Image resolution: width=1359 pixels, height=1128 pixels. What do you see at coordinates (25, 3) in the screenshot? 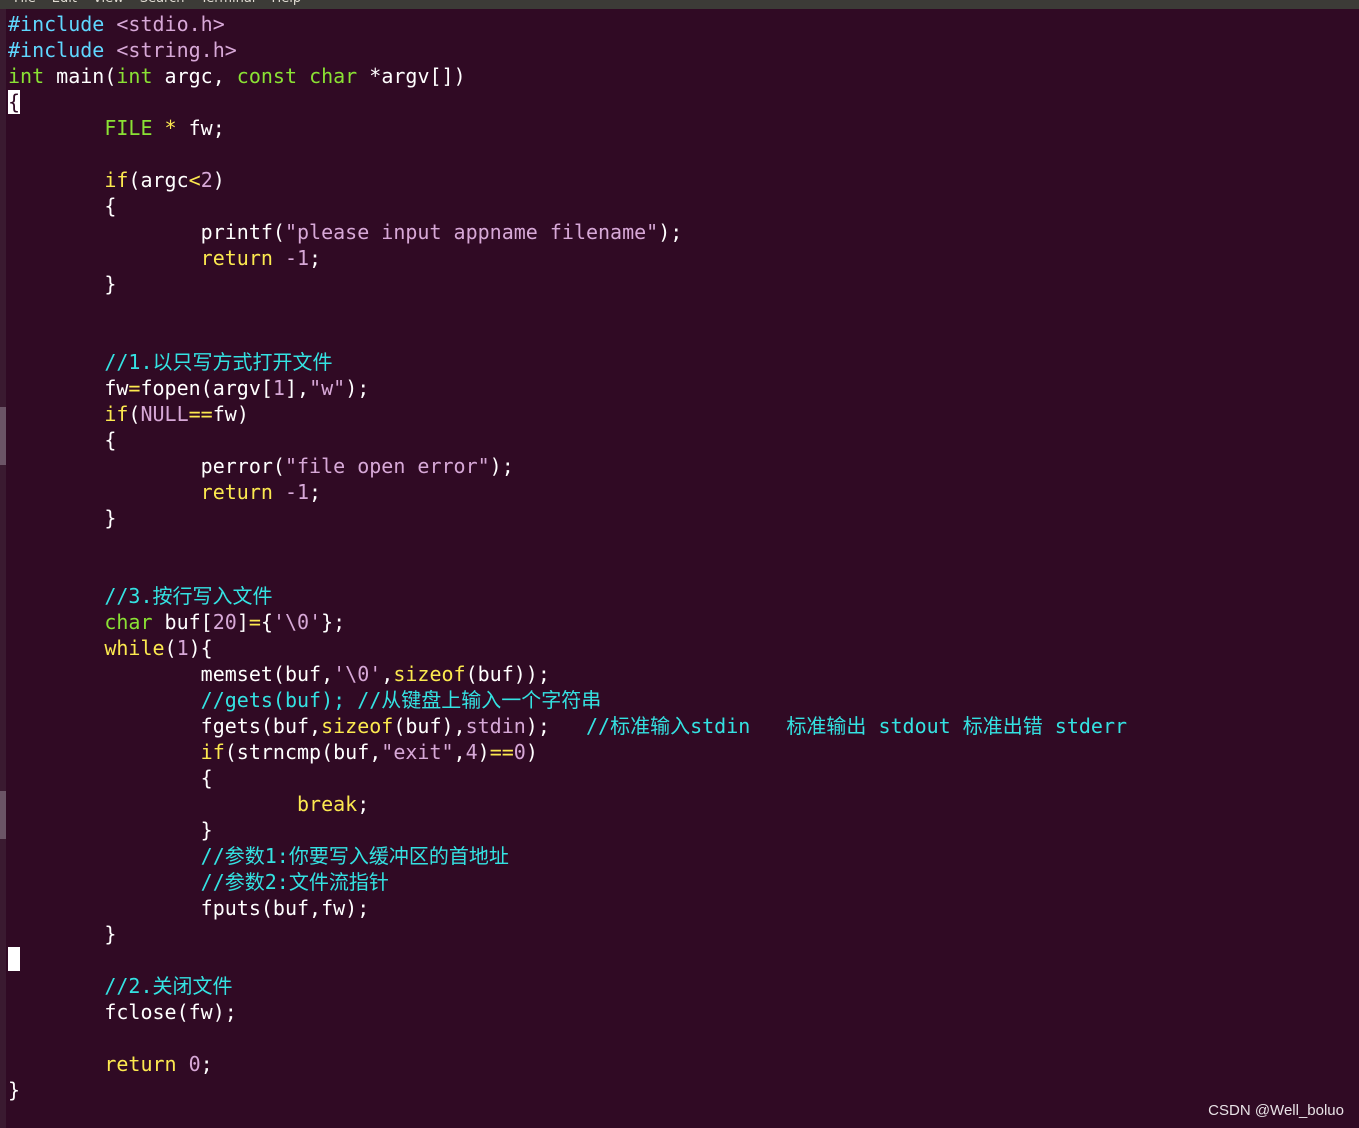
I see `menu-item-file: File` at bounding box center [25, 3].